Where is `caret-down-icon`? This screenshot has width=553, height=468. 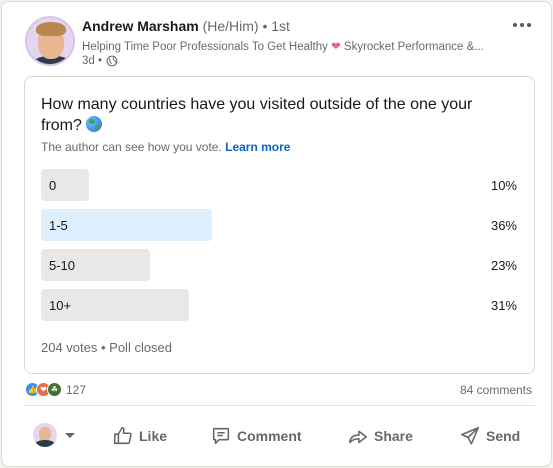 caret-down-icon is located at coordinates (70, 435).